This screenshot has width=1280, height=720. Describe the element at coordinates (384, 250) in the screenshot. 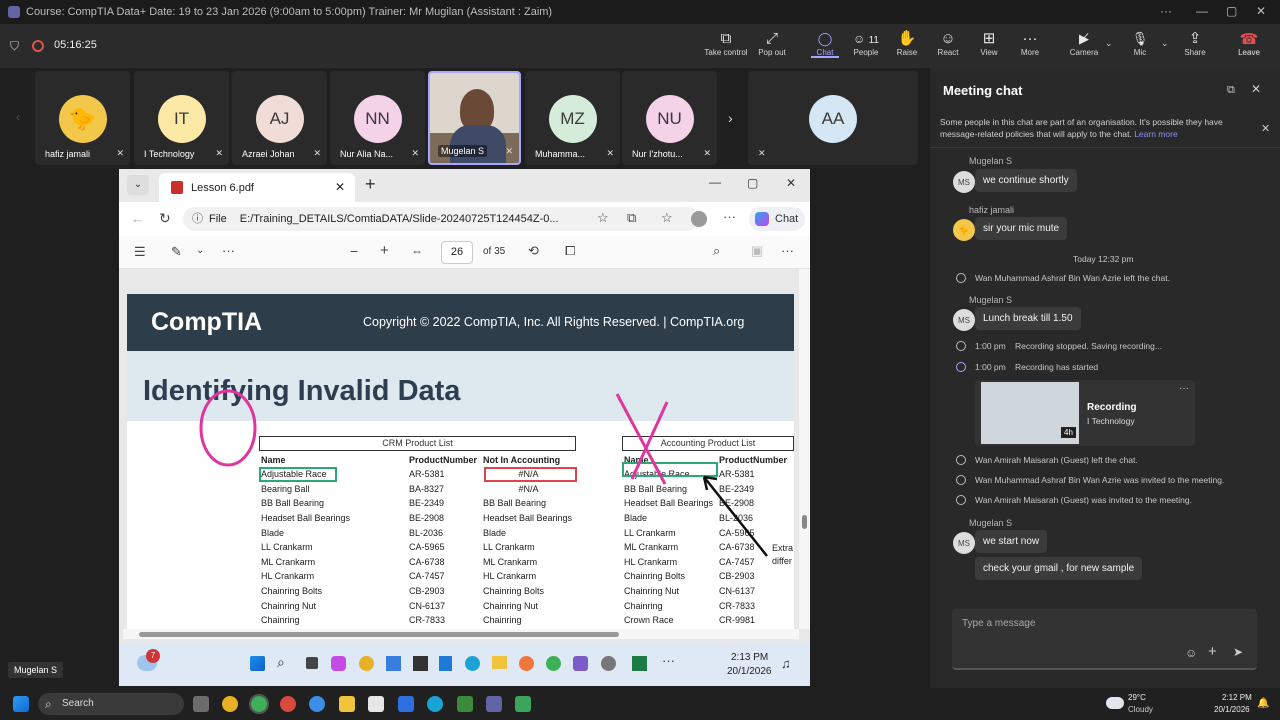

I see `zoom-in-icon: +` at that location.